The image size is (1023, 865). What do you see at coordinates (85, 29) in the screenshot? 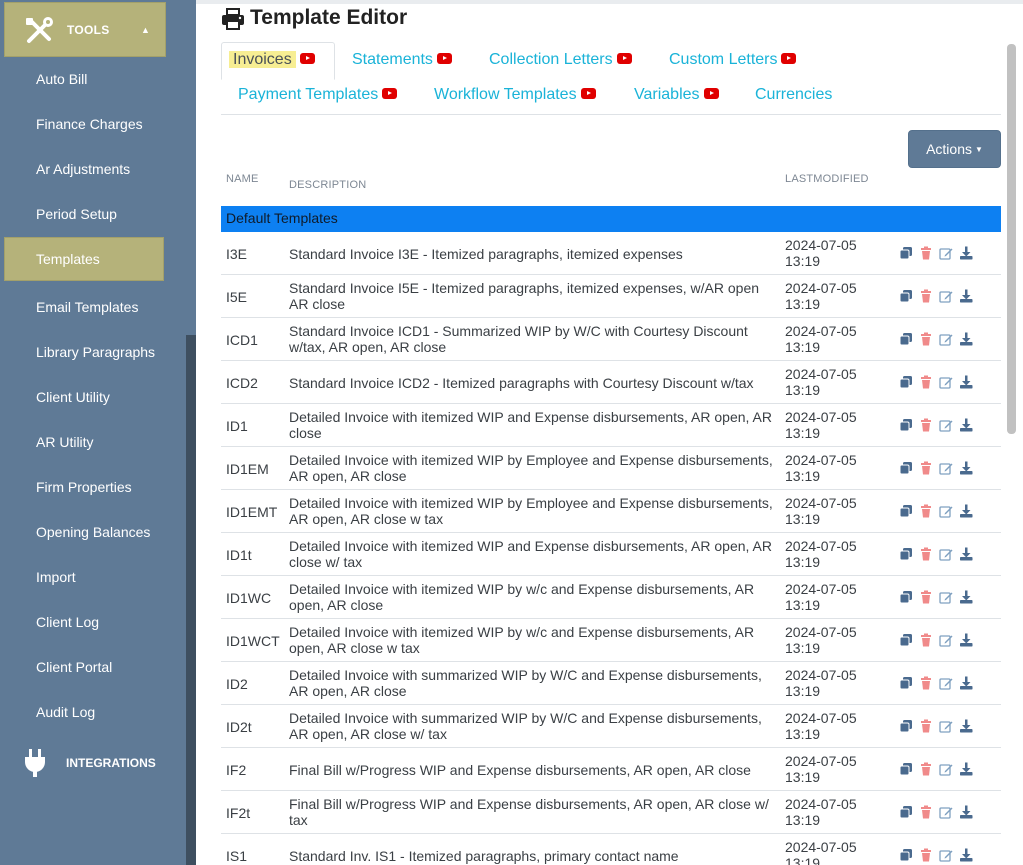
I see `tools-menu-toggle: TOOLS ▲` at bounding box center [85, 29].